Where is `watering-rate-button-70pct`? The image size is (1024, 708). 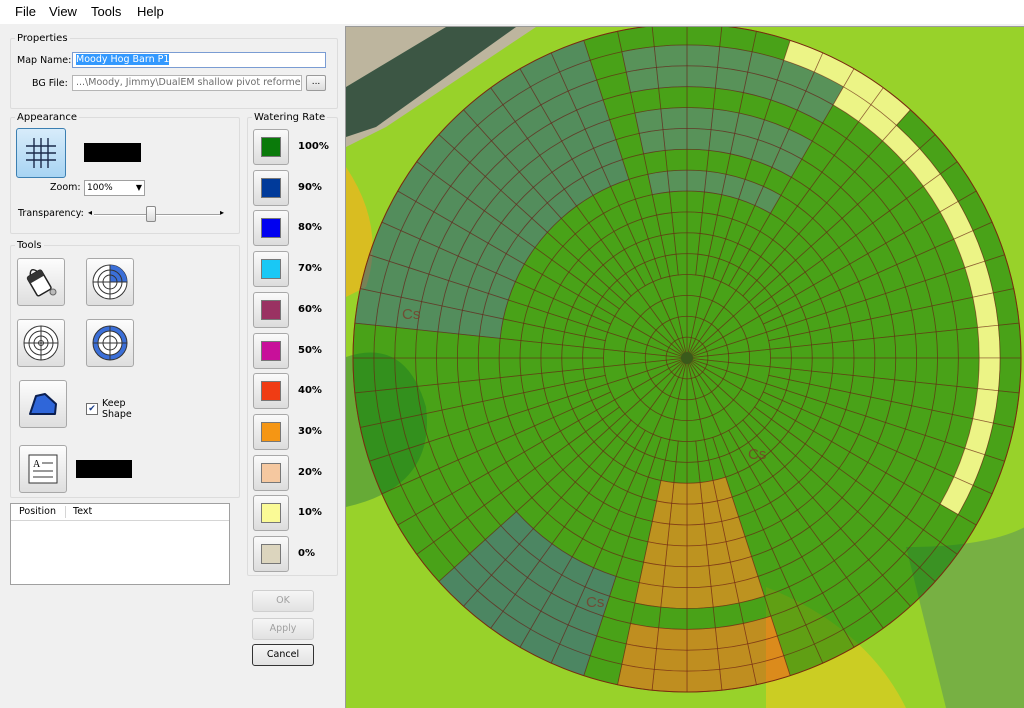
watering-rate-button-70pct is located at coordinates (271, 269).